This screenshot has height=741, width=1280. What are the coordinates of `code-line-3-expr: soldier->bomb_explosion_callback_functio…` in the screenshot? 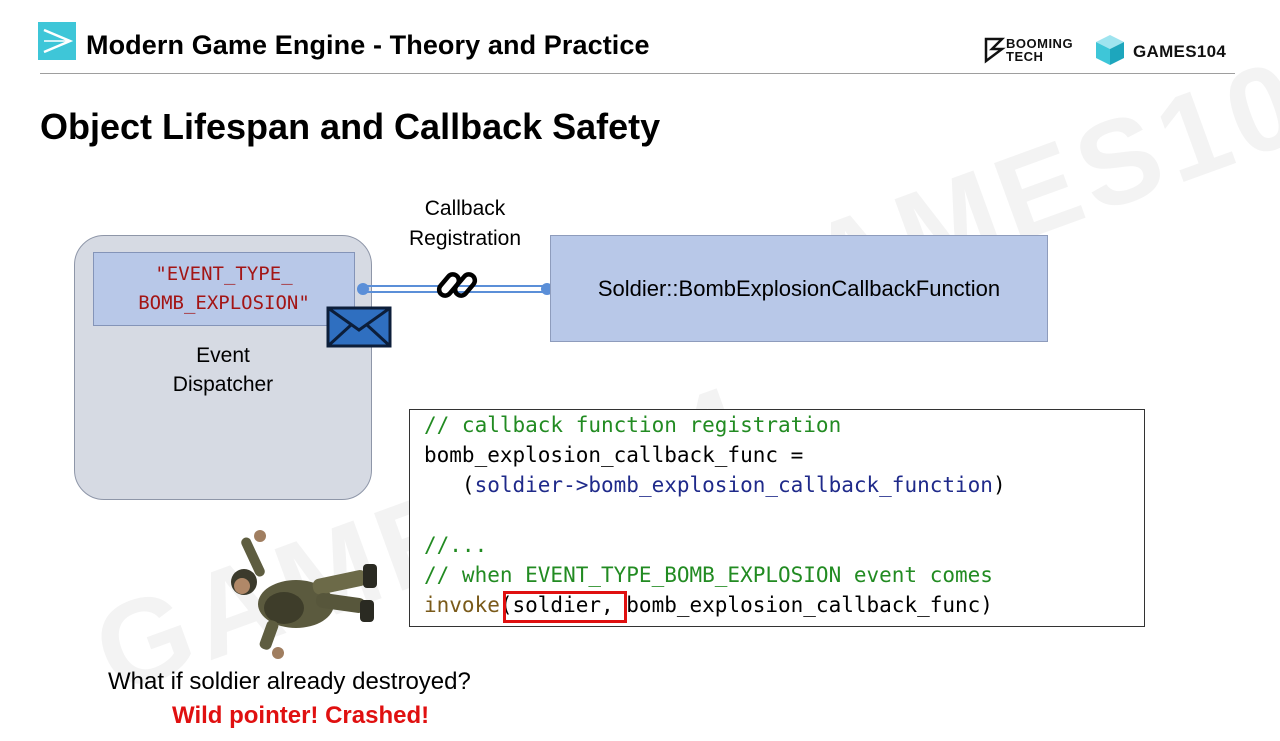 It's located at (733, 485).